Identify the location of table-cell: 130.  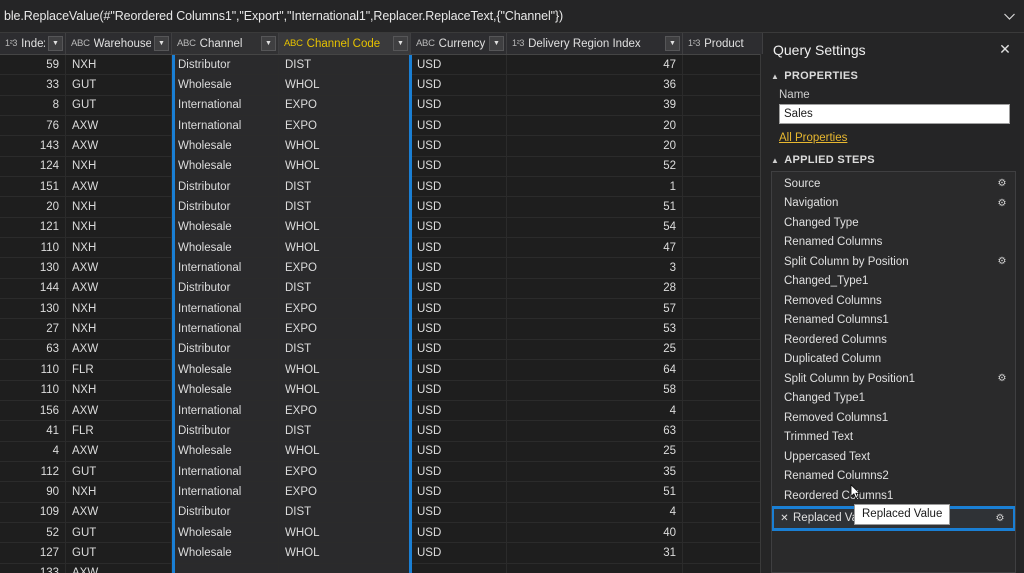
(33, 309).